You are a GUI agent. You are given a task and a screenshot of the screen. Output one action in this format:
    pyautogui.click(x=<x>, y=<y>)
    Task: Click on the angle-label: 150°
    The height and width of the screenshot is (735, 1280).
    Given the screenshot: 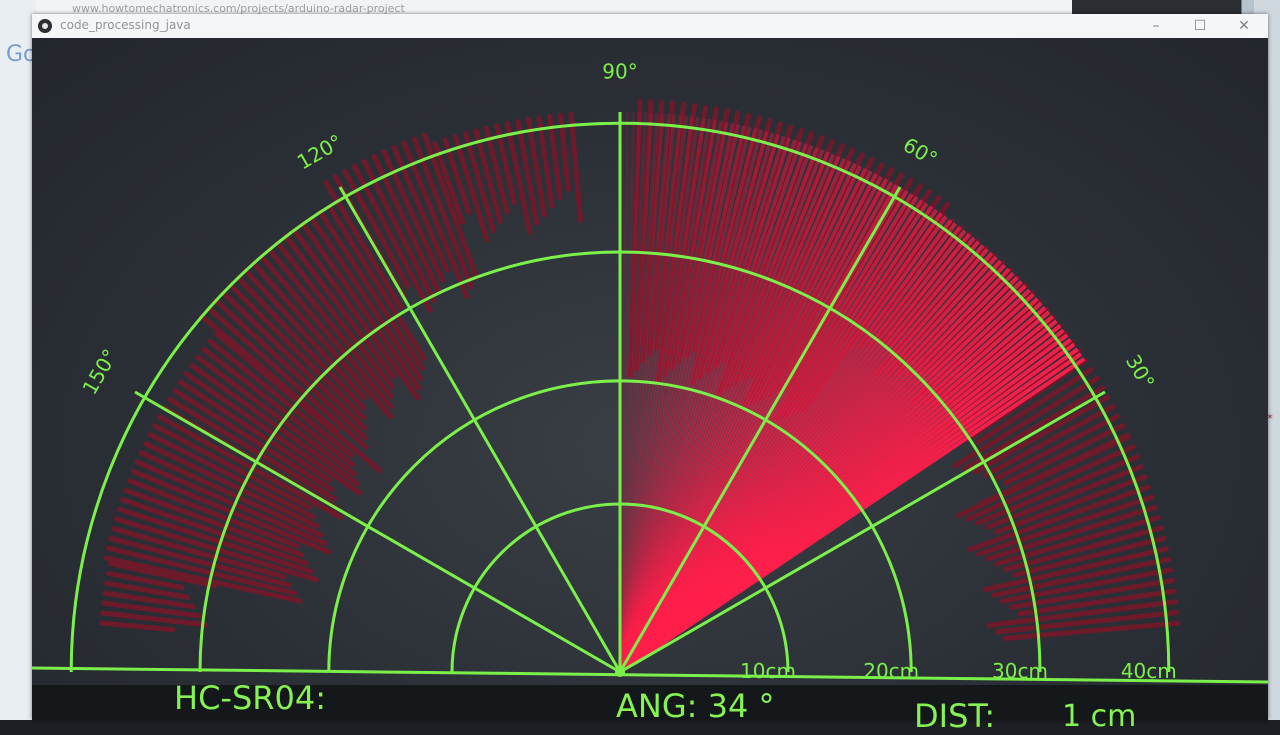 What is the action you would take?
    pyautogui.click(x=99, y=372)
    